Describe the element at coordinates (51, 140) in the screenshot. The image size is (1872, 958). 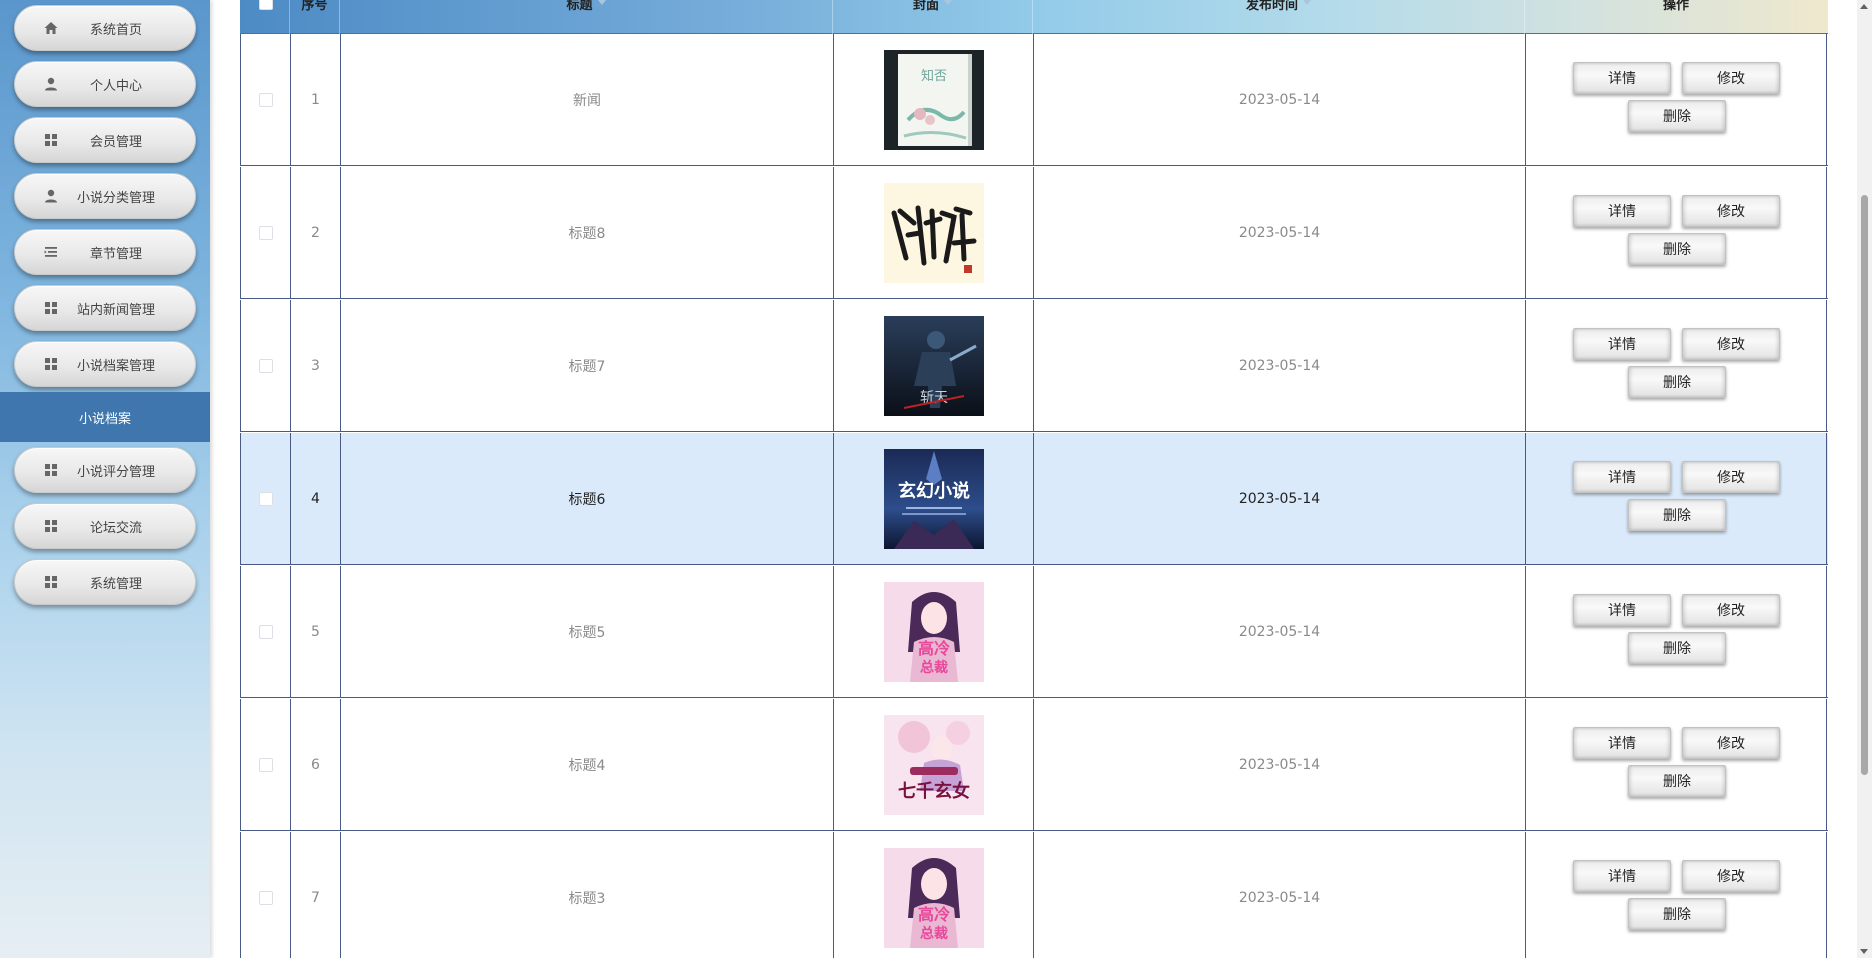
I see `grid-icon` at that location.